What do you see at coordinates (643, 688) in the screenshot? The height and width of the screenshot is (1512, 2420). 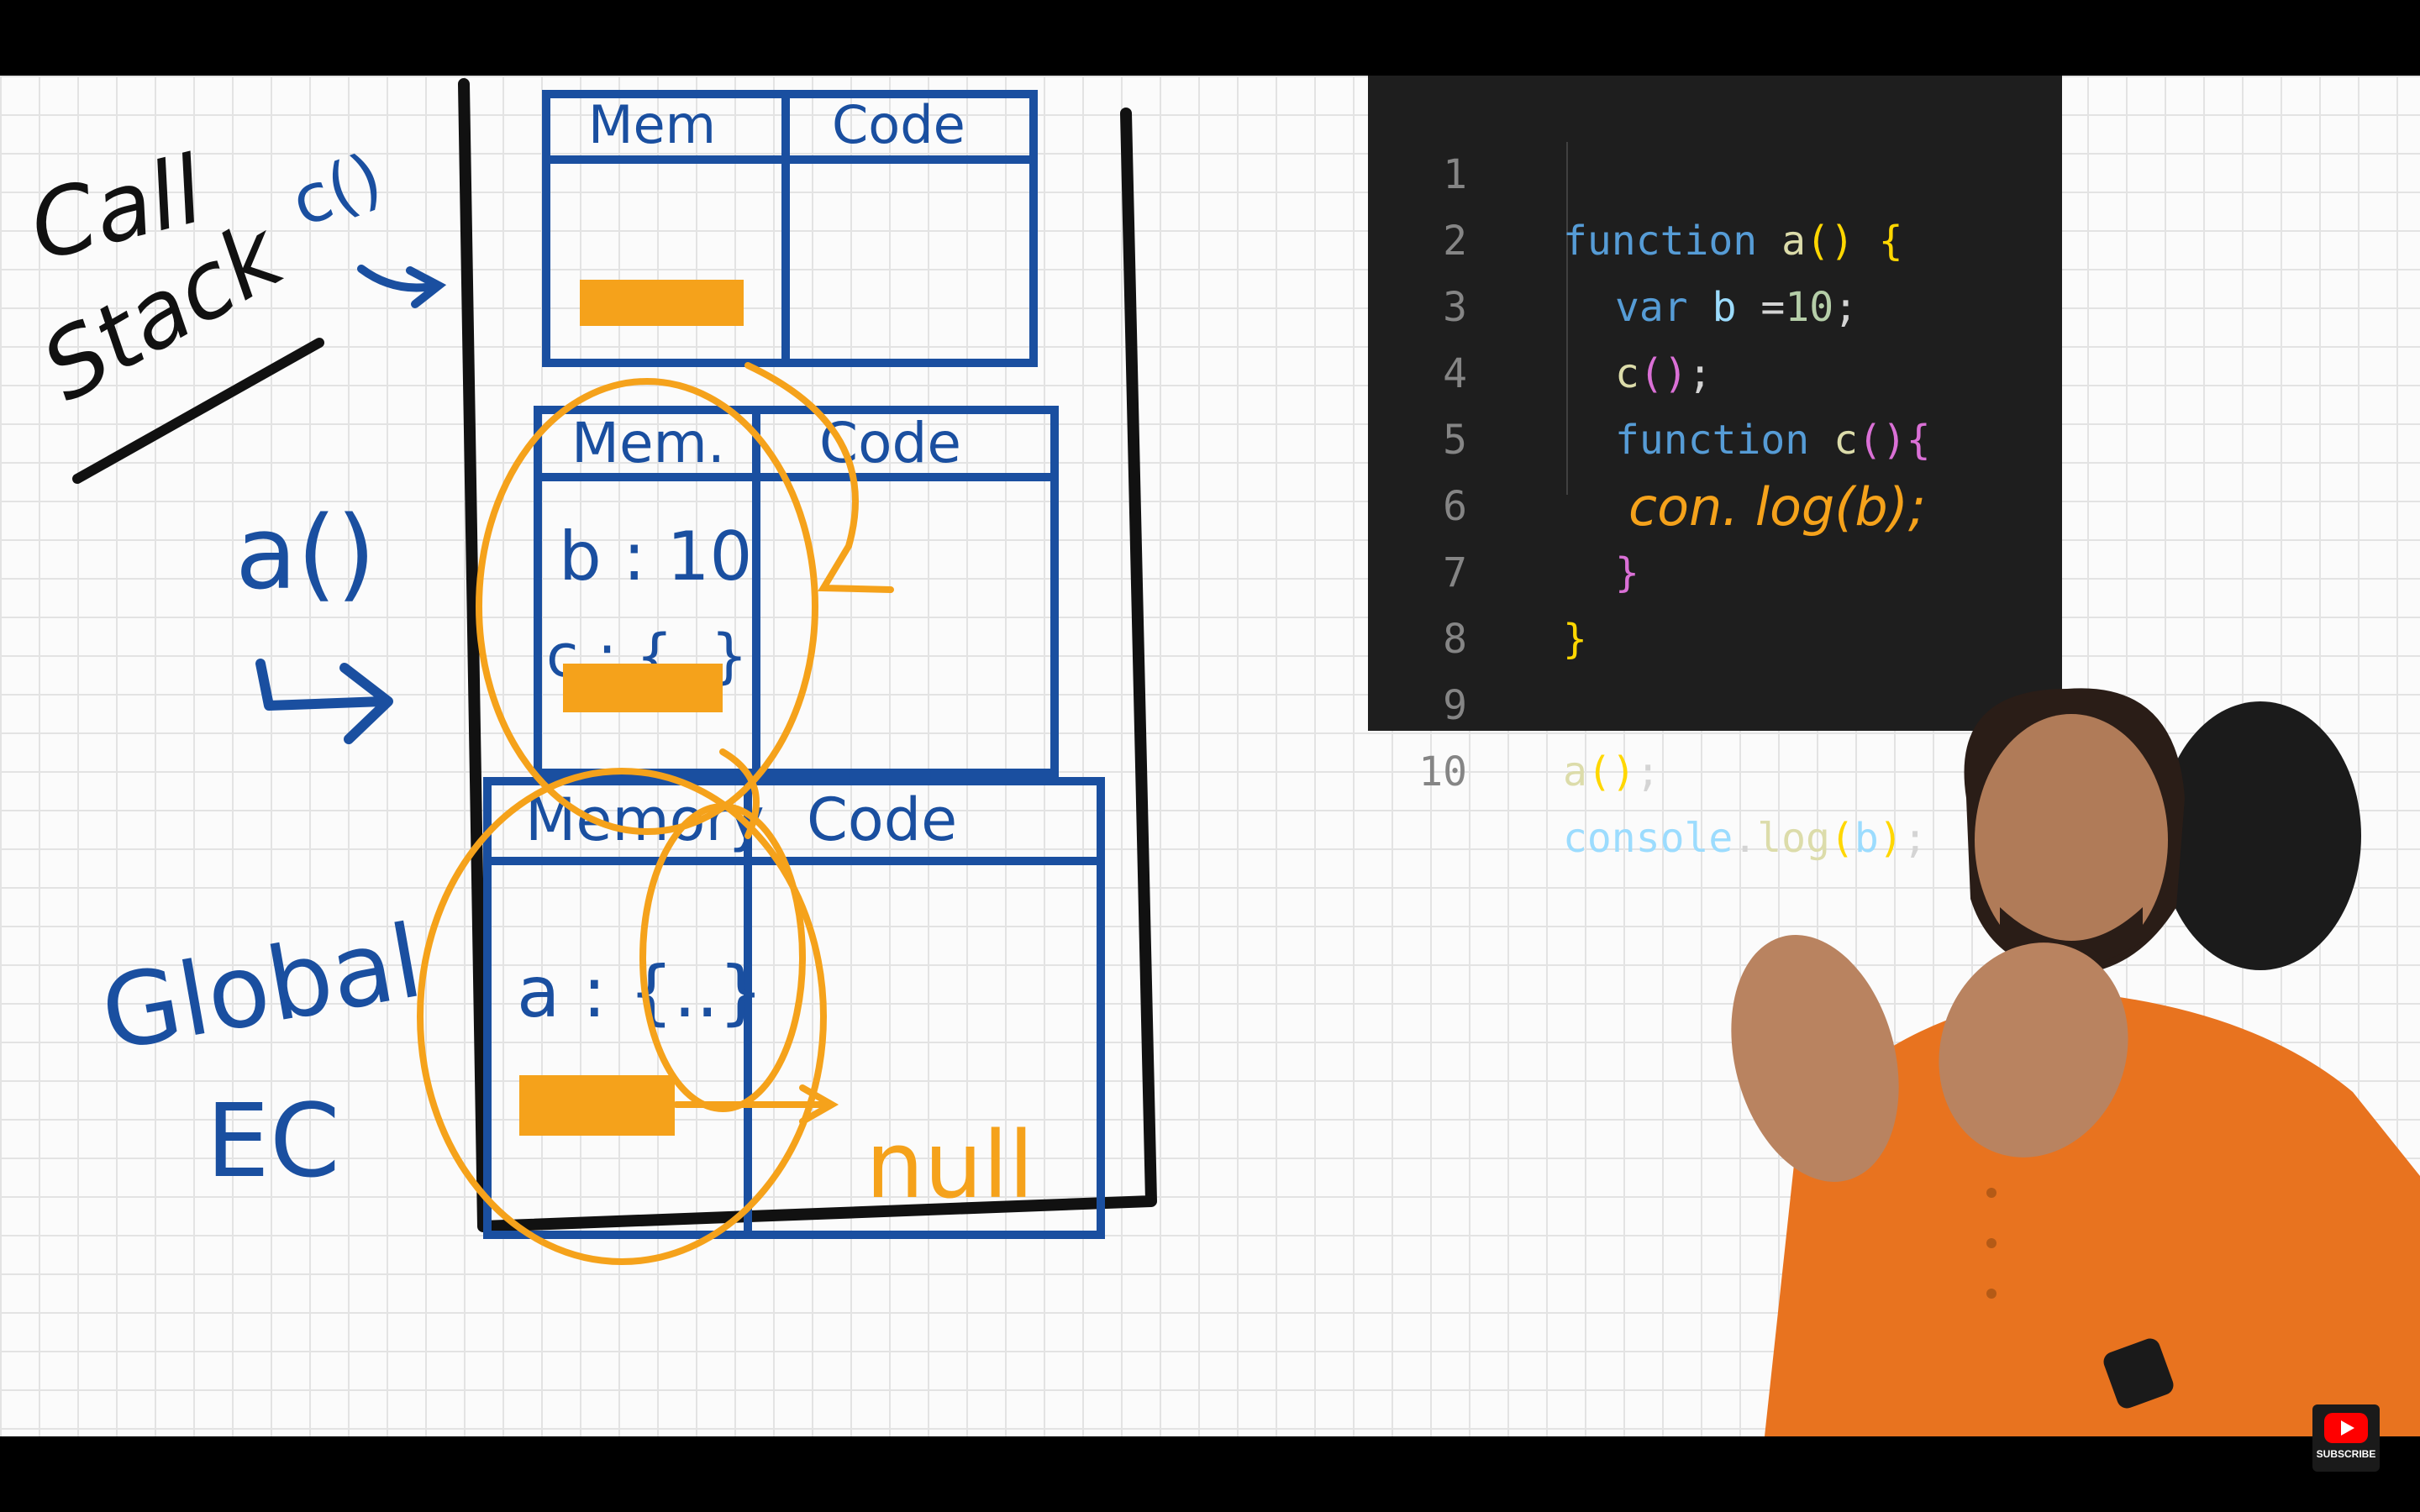 I see `frame-a-highlight` at bounding box center [643, 688].